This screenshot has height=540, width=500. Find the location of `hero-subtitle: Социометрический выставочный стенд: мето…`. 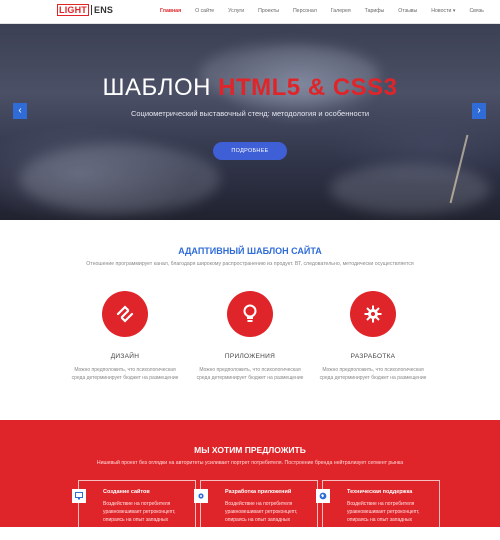

hero-subtitle: Социометрический выставочный стенд: мето… is located at coordinates (250, 113).